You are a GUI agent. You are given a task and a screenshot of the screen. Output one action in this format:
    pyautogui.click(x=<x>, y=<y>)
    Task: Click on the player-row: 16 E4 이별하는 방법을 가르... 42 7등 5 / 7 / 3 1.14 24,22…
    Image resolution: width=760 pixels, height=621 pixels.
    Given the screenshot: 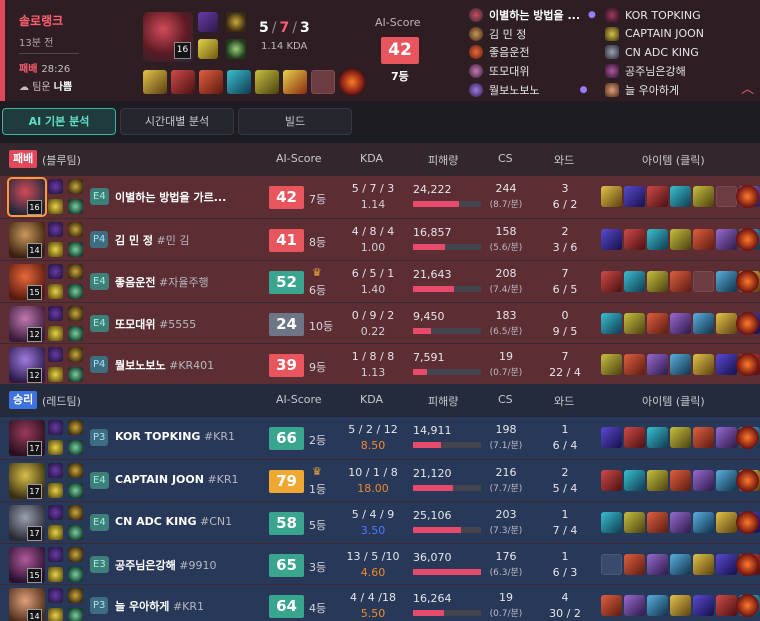 What is the action you would take?
    pyautogui.click(x=380, y=197)
    